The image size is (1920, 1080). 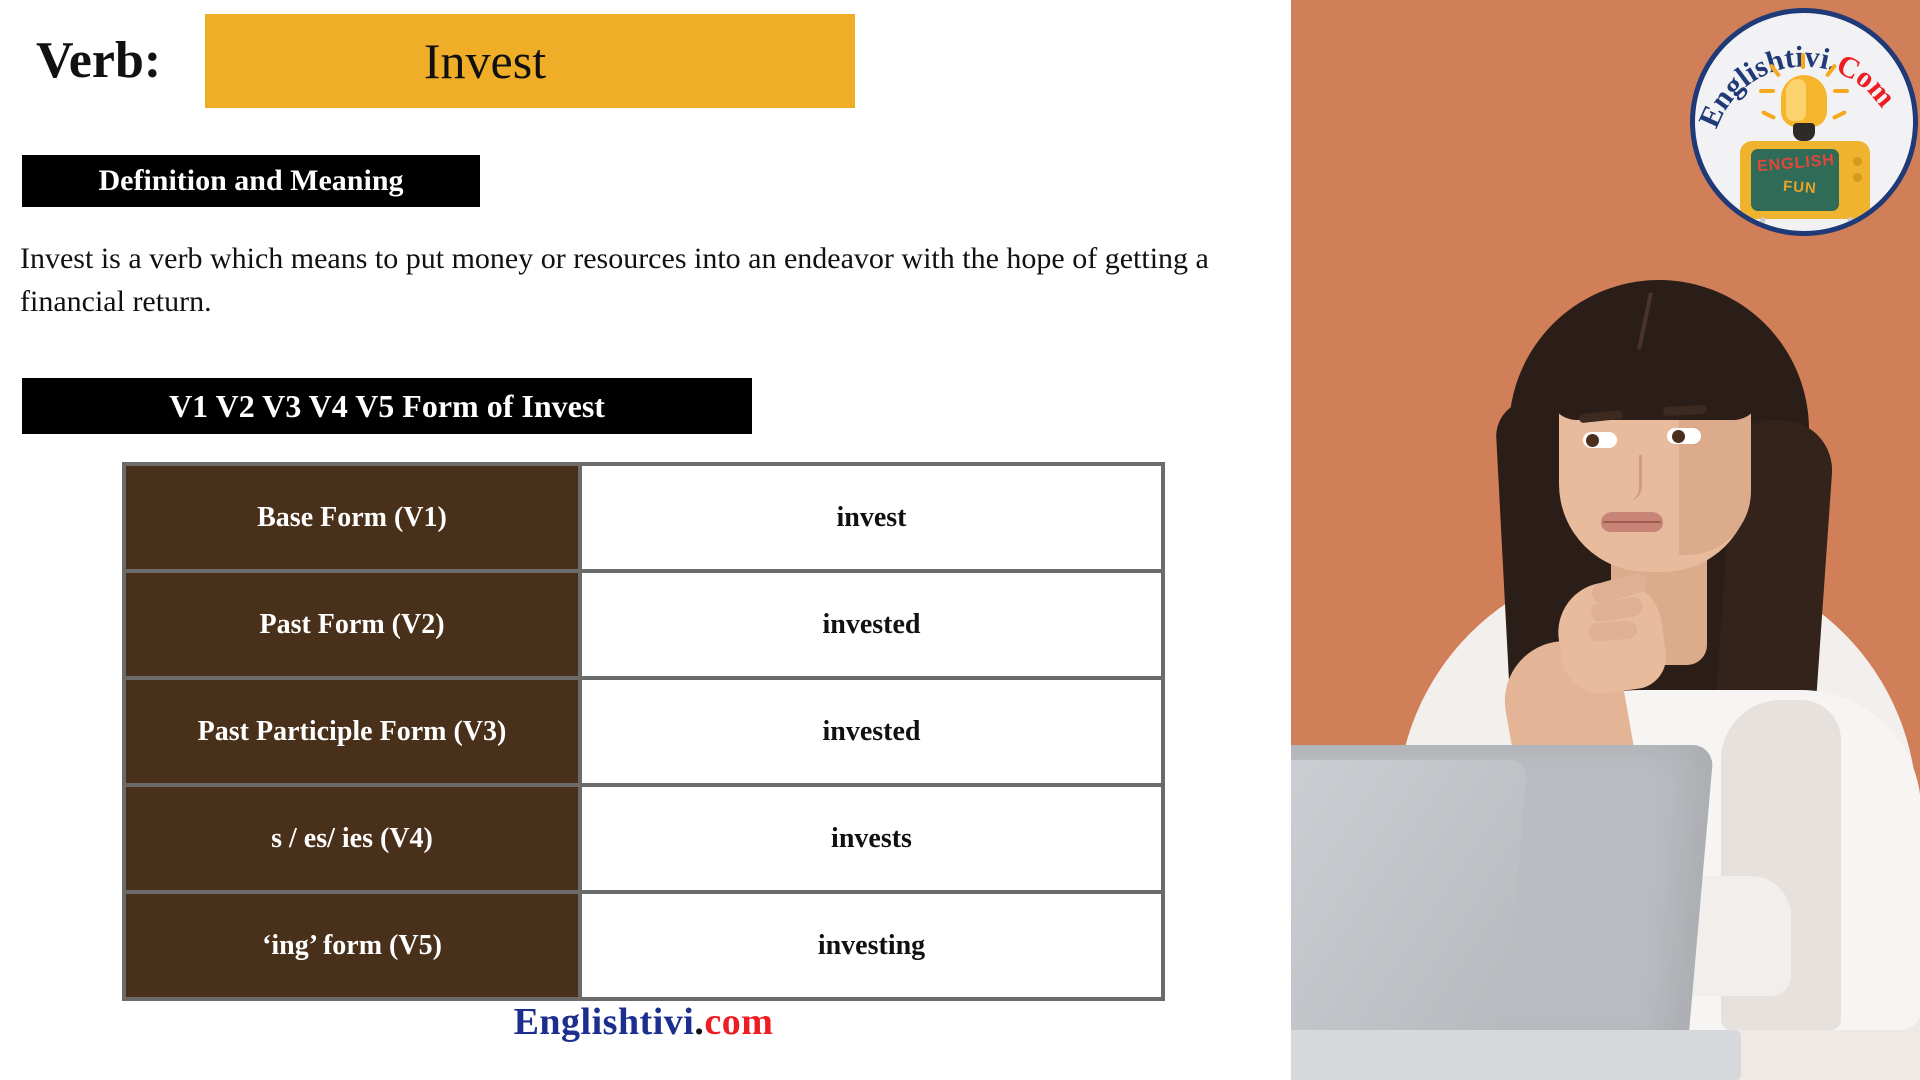 I want to click on laptop-base, so click(x=1516, y=1055).